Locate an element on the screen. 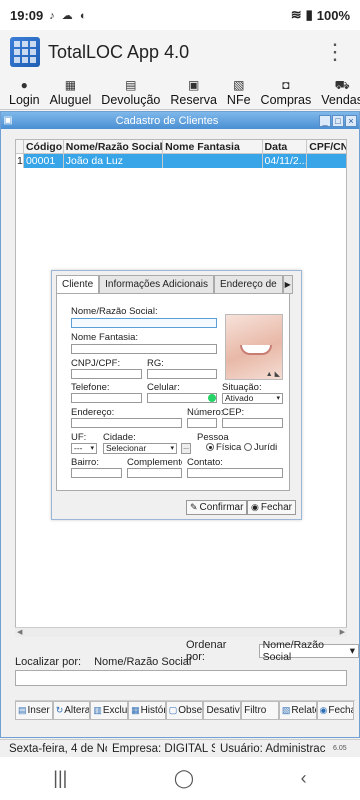 Image resolution: width=360 pixels, height=800 pixels. fantasia-input is located at coordinates (144, 349).